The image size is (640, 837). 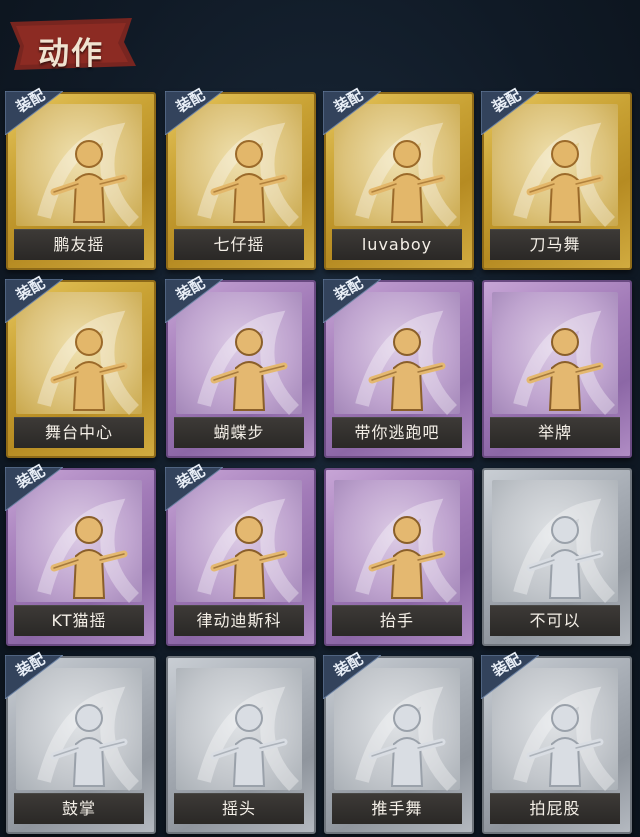 What do you see at coordinates (248, 174) in the screenshot?
I see `dance-pose-arm-wave-icon` at bounding box center [248, 174].